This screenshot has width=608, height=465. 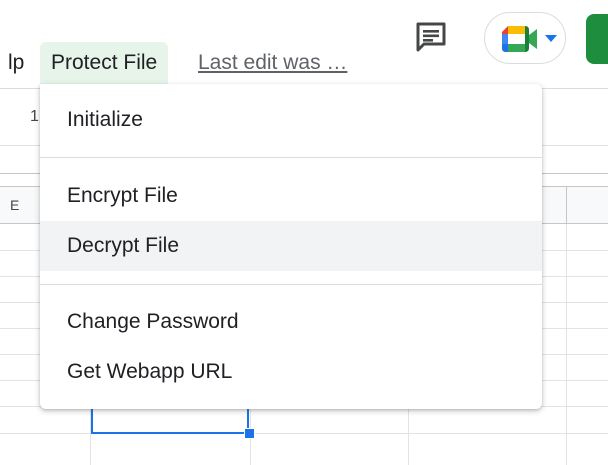 What do you see at coordinates (566, 205) in the screenshot?
I see `column-separator` at bounding box center [566, 205].